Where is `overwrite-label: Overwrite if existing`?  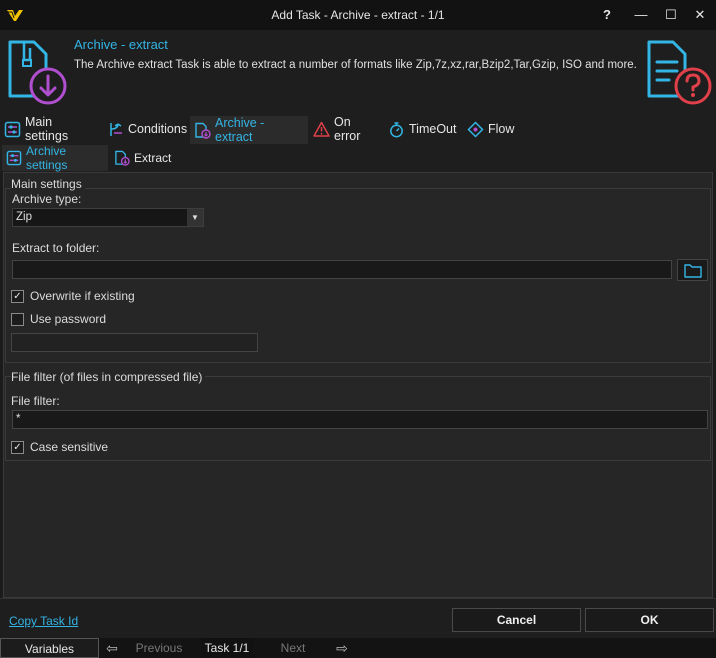
overwrite-label: Overwrite if existing is located at coordinates (82, 296).